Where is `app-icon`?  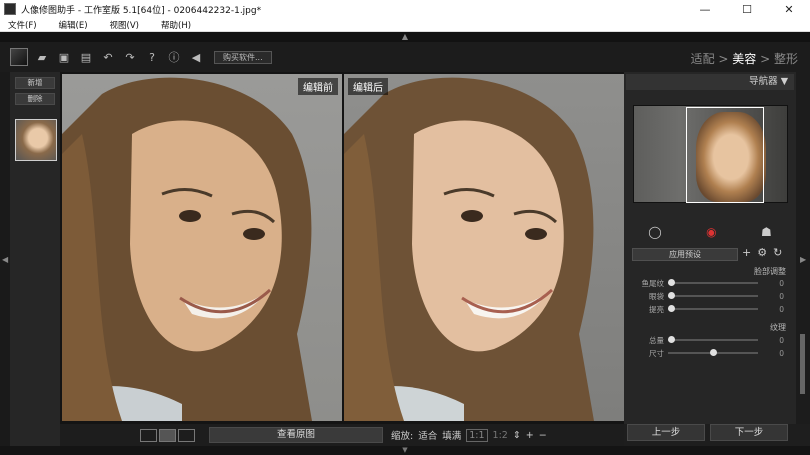
app-icon is located at coordinates (10, 9).